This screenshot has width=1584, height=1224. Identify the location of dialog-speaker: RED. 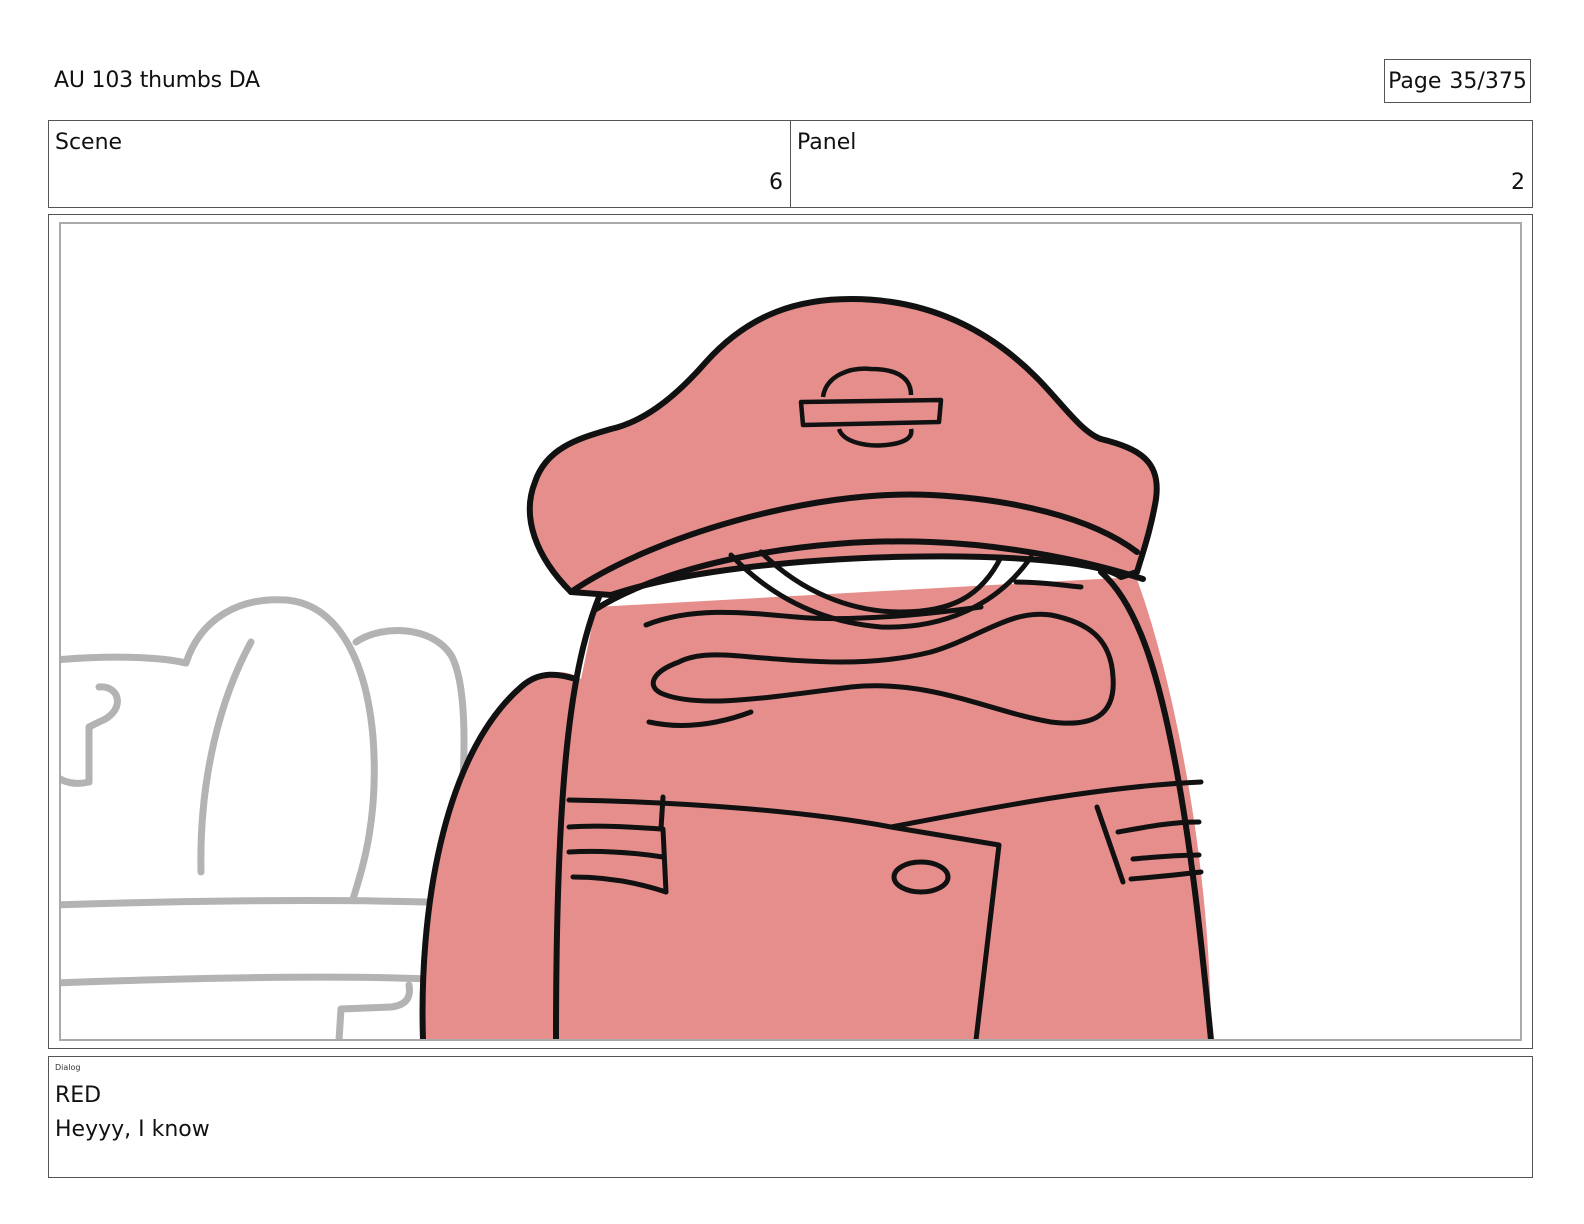
(78, 1095).